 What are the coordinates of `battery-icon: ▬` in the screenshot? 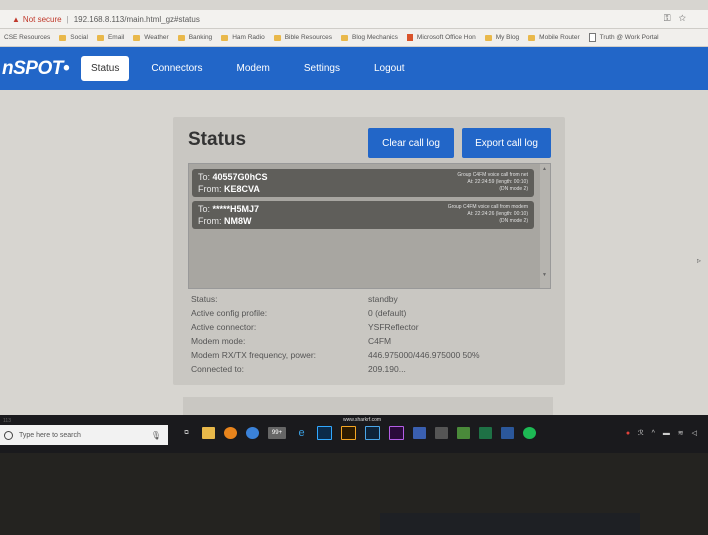 It's located at (668, 433).